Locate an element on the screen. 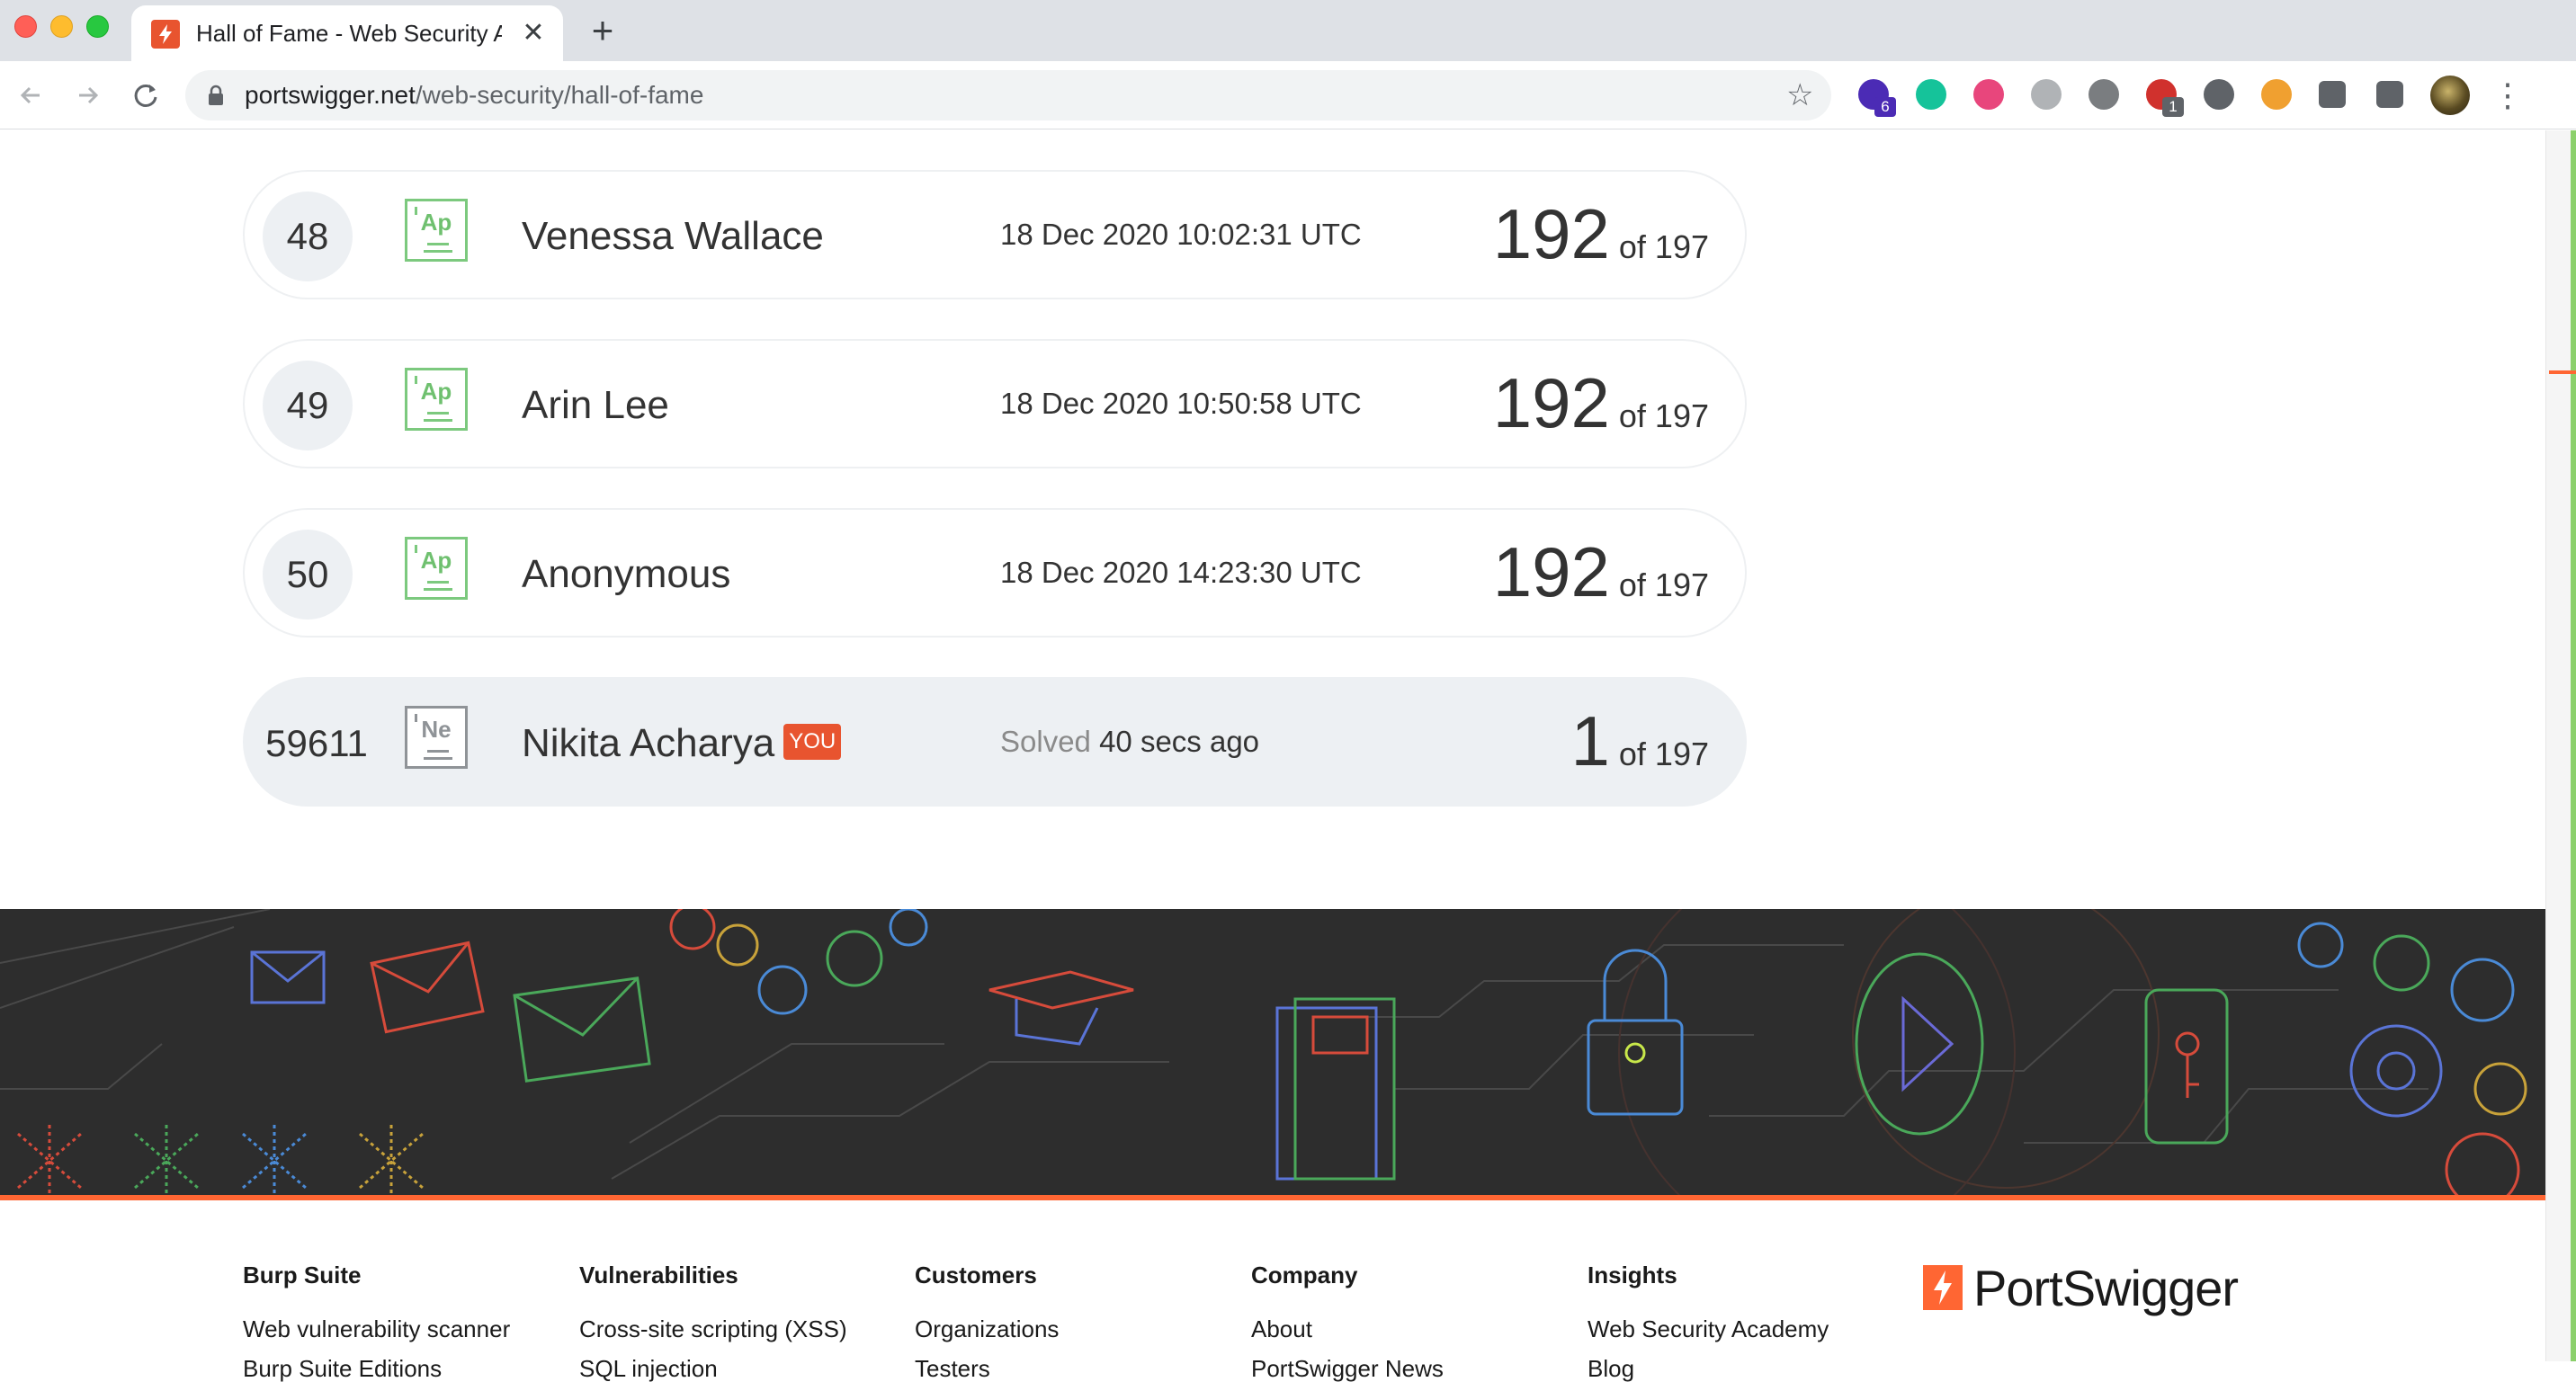 The width and height of the screenshot is (2576, 1382). window-maximize-button is located at coordinates (97, 26).